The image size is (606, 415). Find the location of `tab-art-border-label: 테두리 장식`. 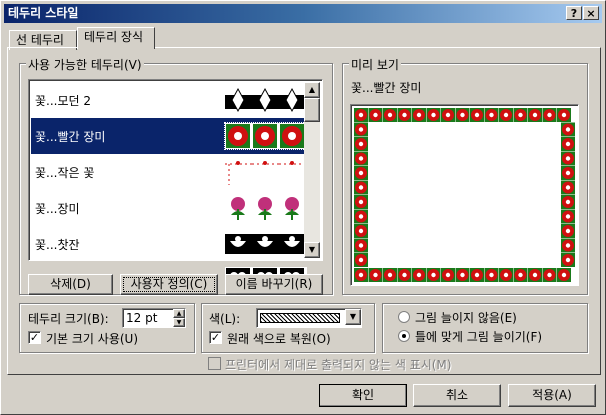

tab-art-border-label: 테두리 장식 is located at coordinates (114, 37).